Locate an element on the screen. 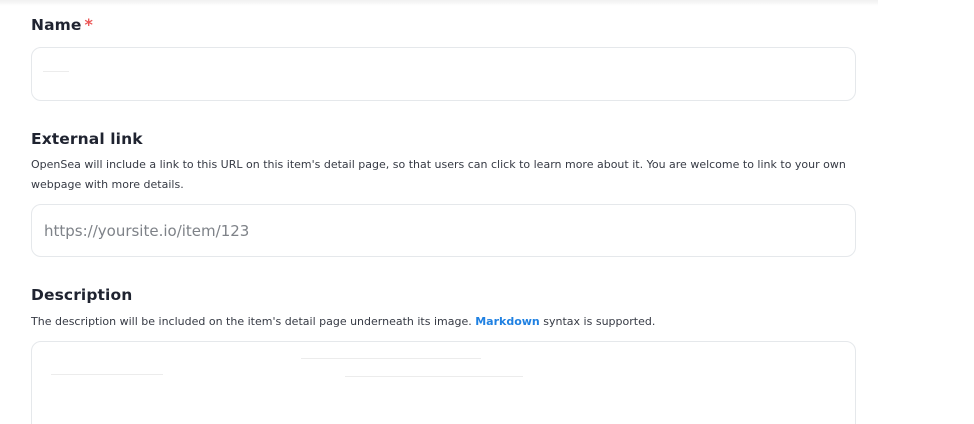 This screenshot has height=424, width=974. header-shadow is located at coordinates (439, 3).